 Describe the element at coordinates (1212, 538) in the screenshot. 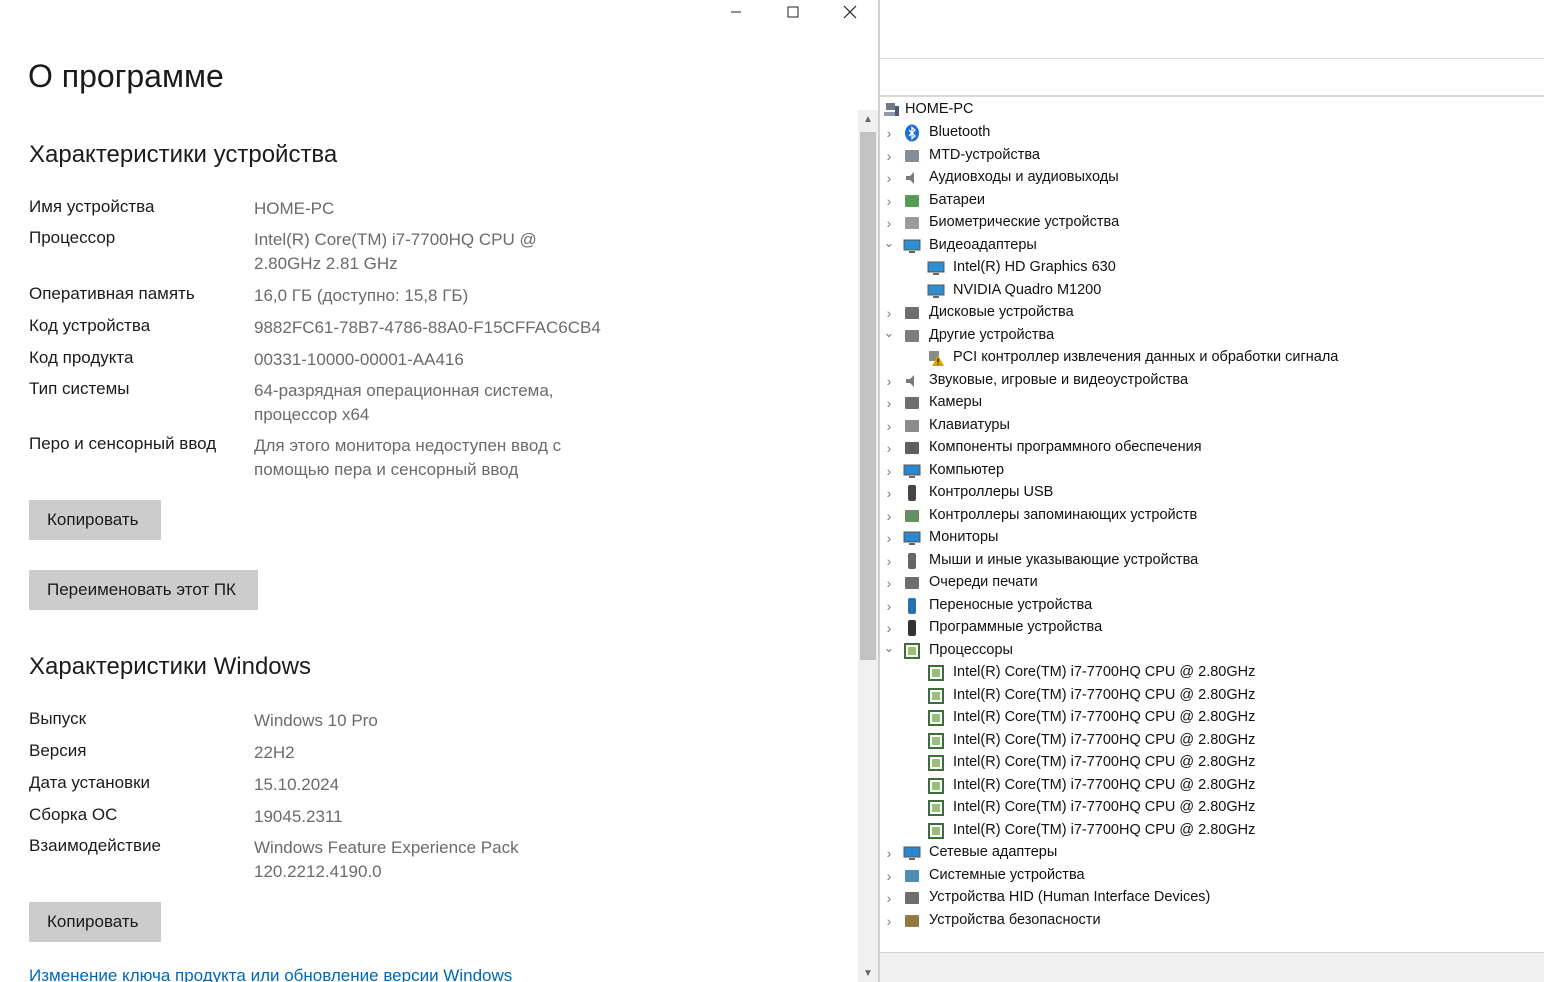

I see `tree-category-item: › Мониторы` at that location.